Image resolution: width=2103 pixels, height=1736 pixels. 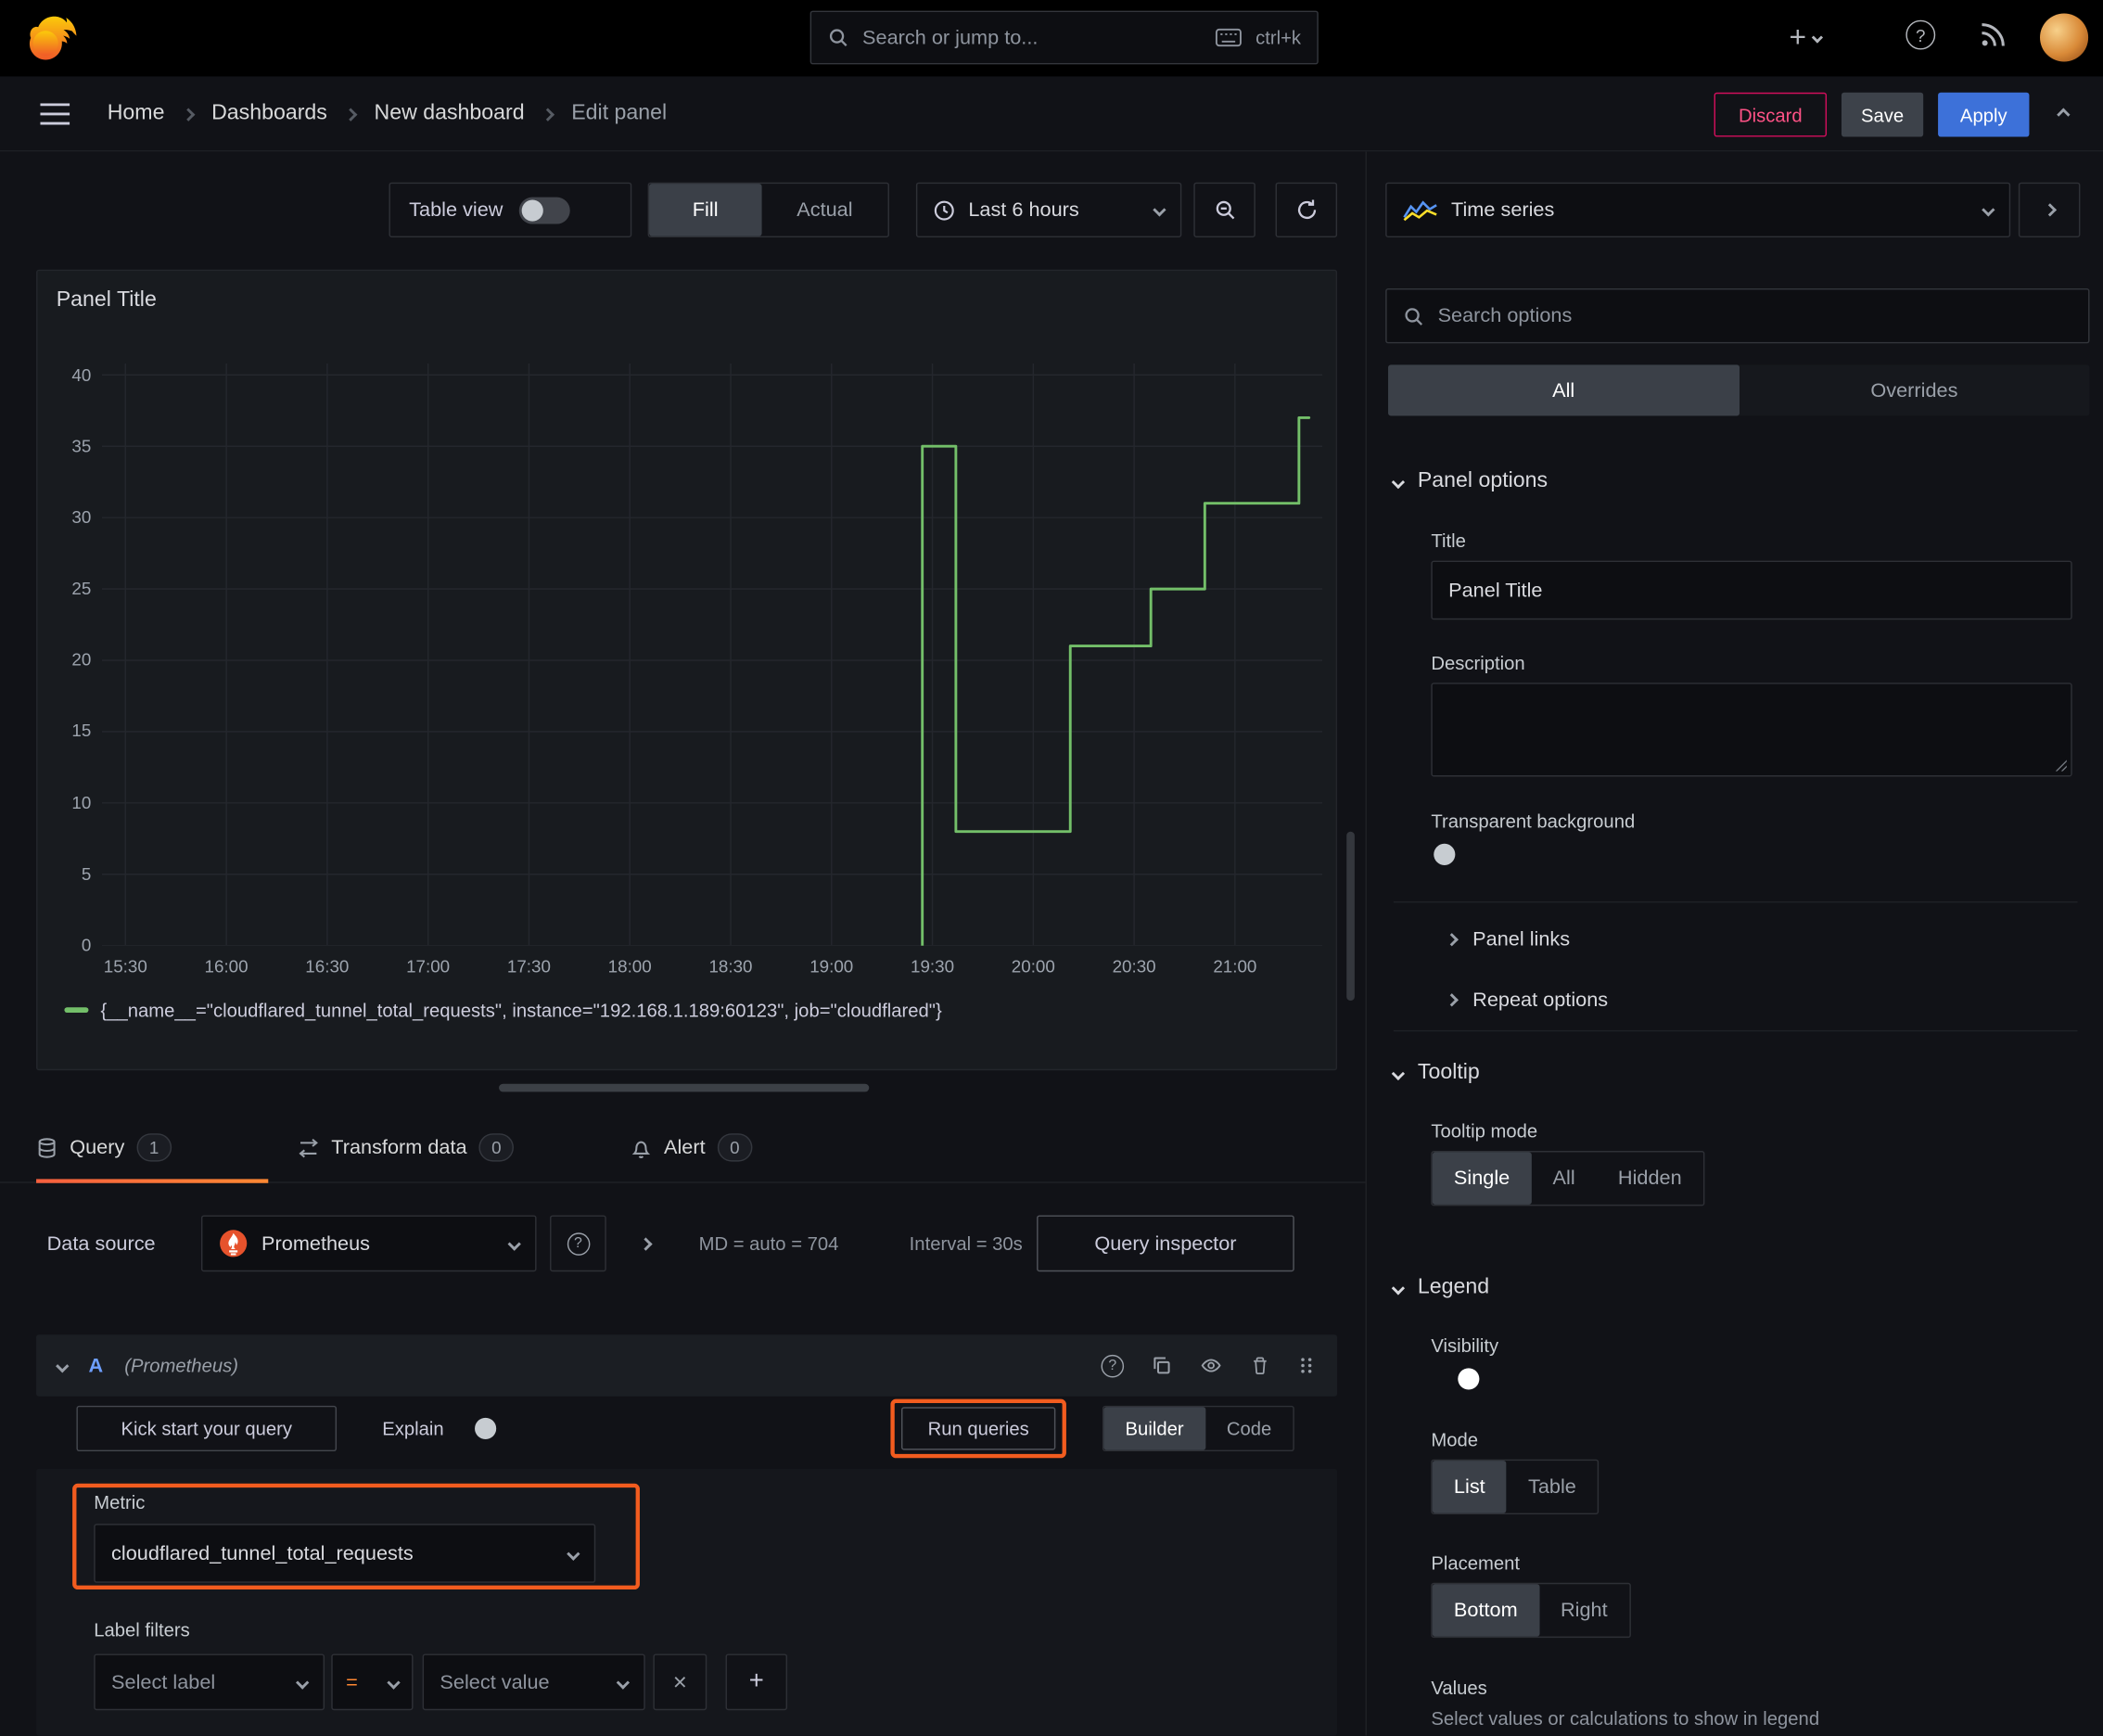 I want to click on data-source-value: Prometheus, so click(x=316, y=1244).